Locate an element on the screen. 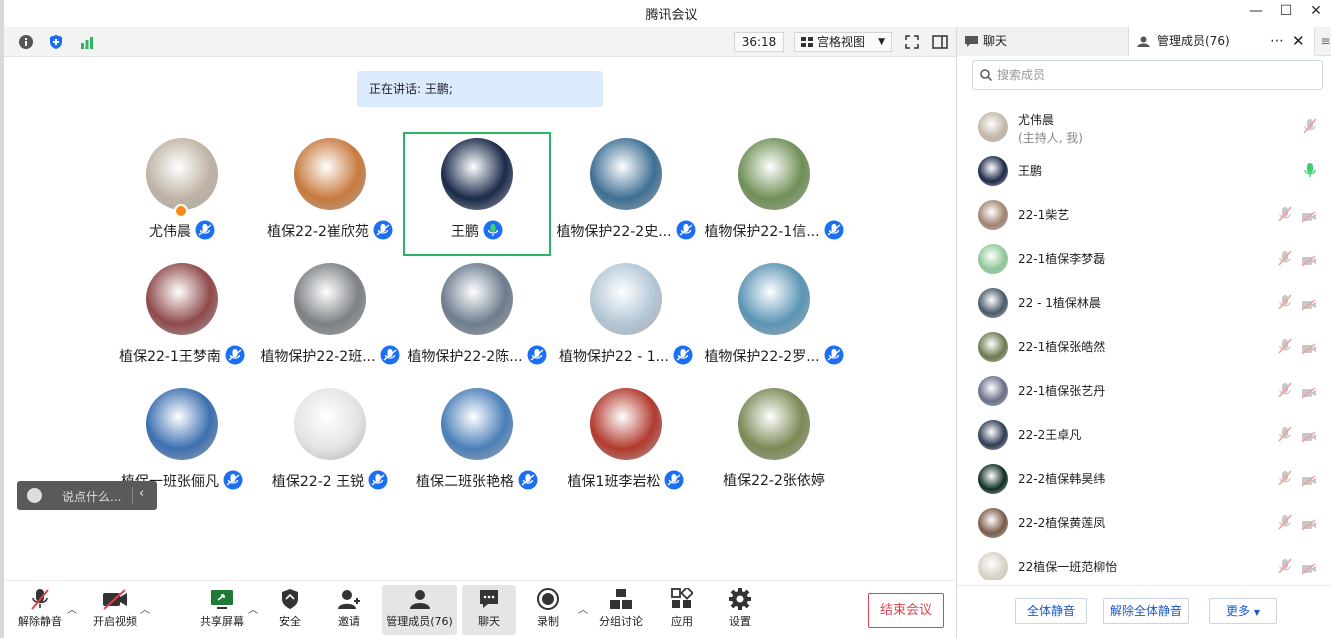 The width and height of the screenshot is (1331, 638). minimize-icon: — is located at coordinates (1256, 11).